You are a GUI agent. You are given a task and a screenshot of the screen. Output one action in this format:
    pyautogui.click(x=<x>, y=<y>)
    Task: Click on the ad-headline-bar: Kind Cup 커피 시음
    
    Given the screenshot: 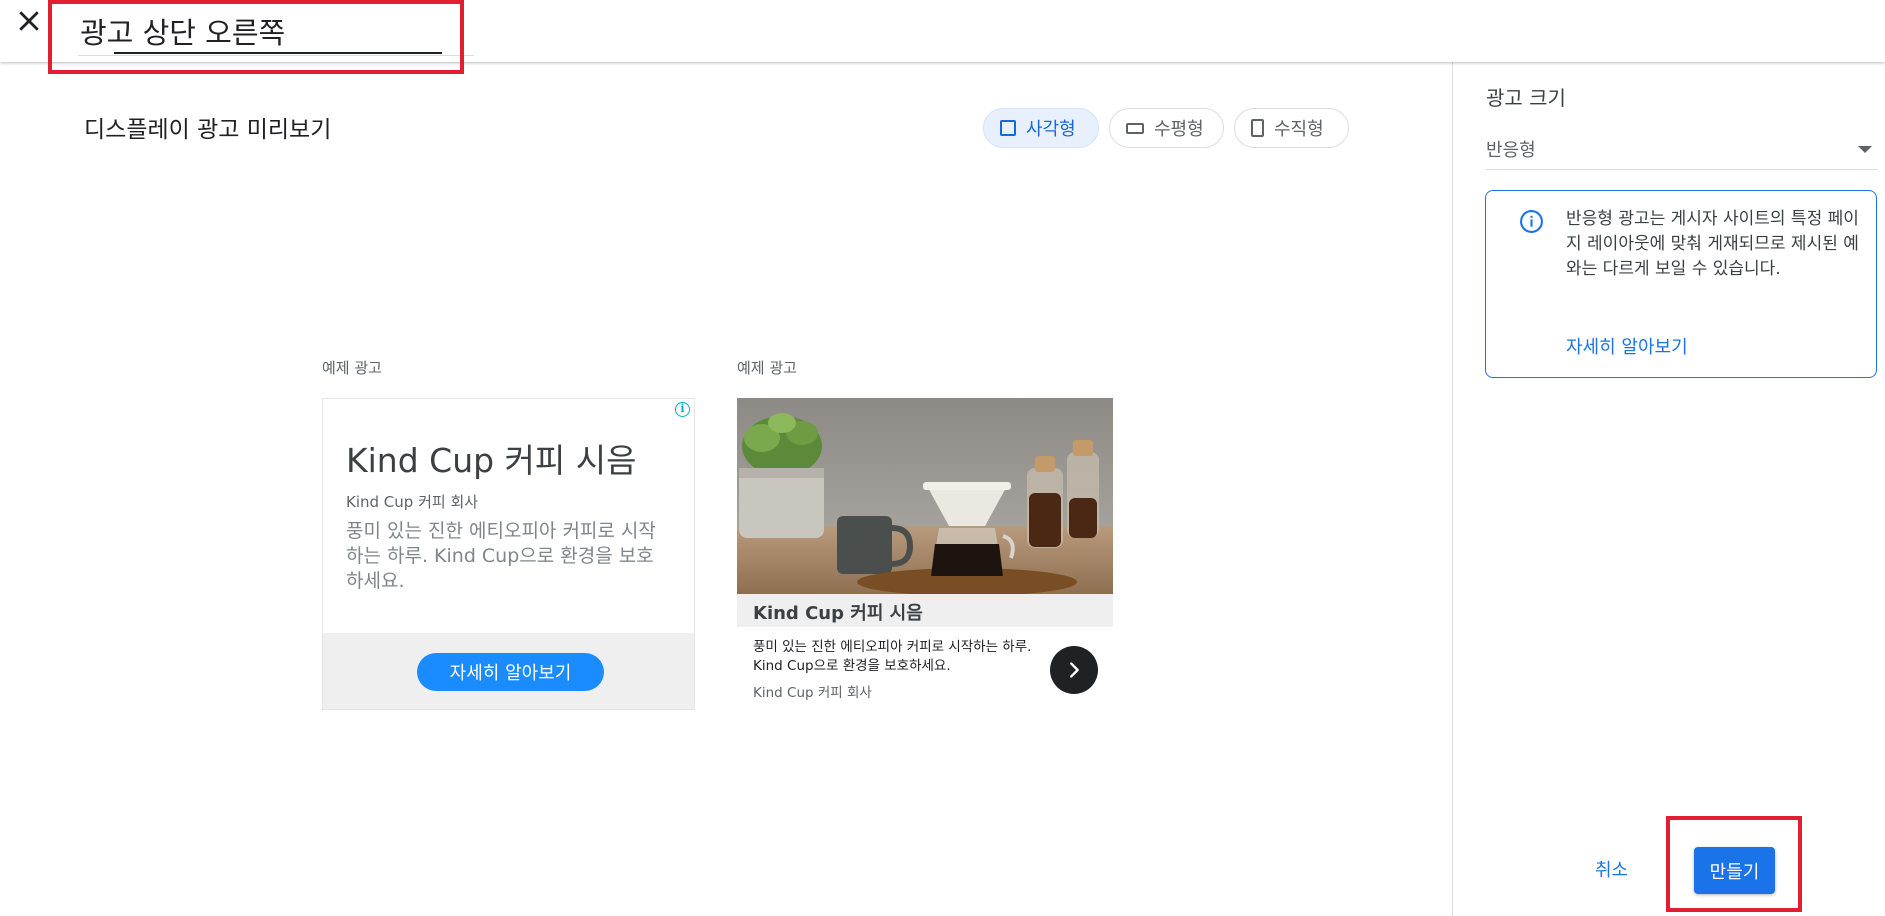 What is the action you would take?
    pyautogui.click(x=925, y=610)
    